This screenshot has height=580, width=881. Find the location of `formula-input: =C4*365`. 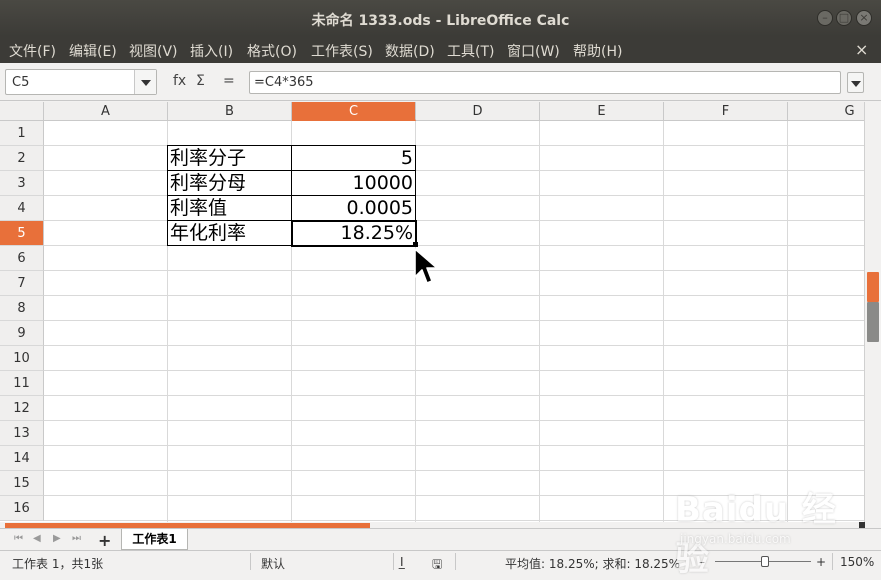

formula-input: =C4*365 is located at coordinates (545, 82).